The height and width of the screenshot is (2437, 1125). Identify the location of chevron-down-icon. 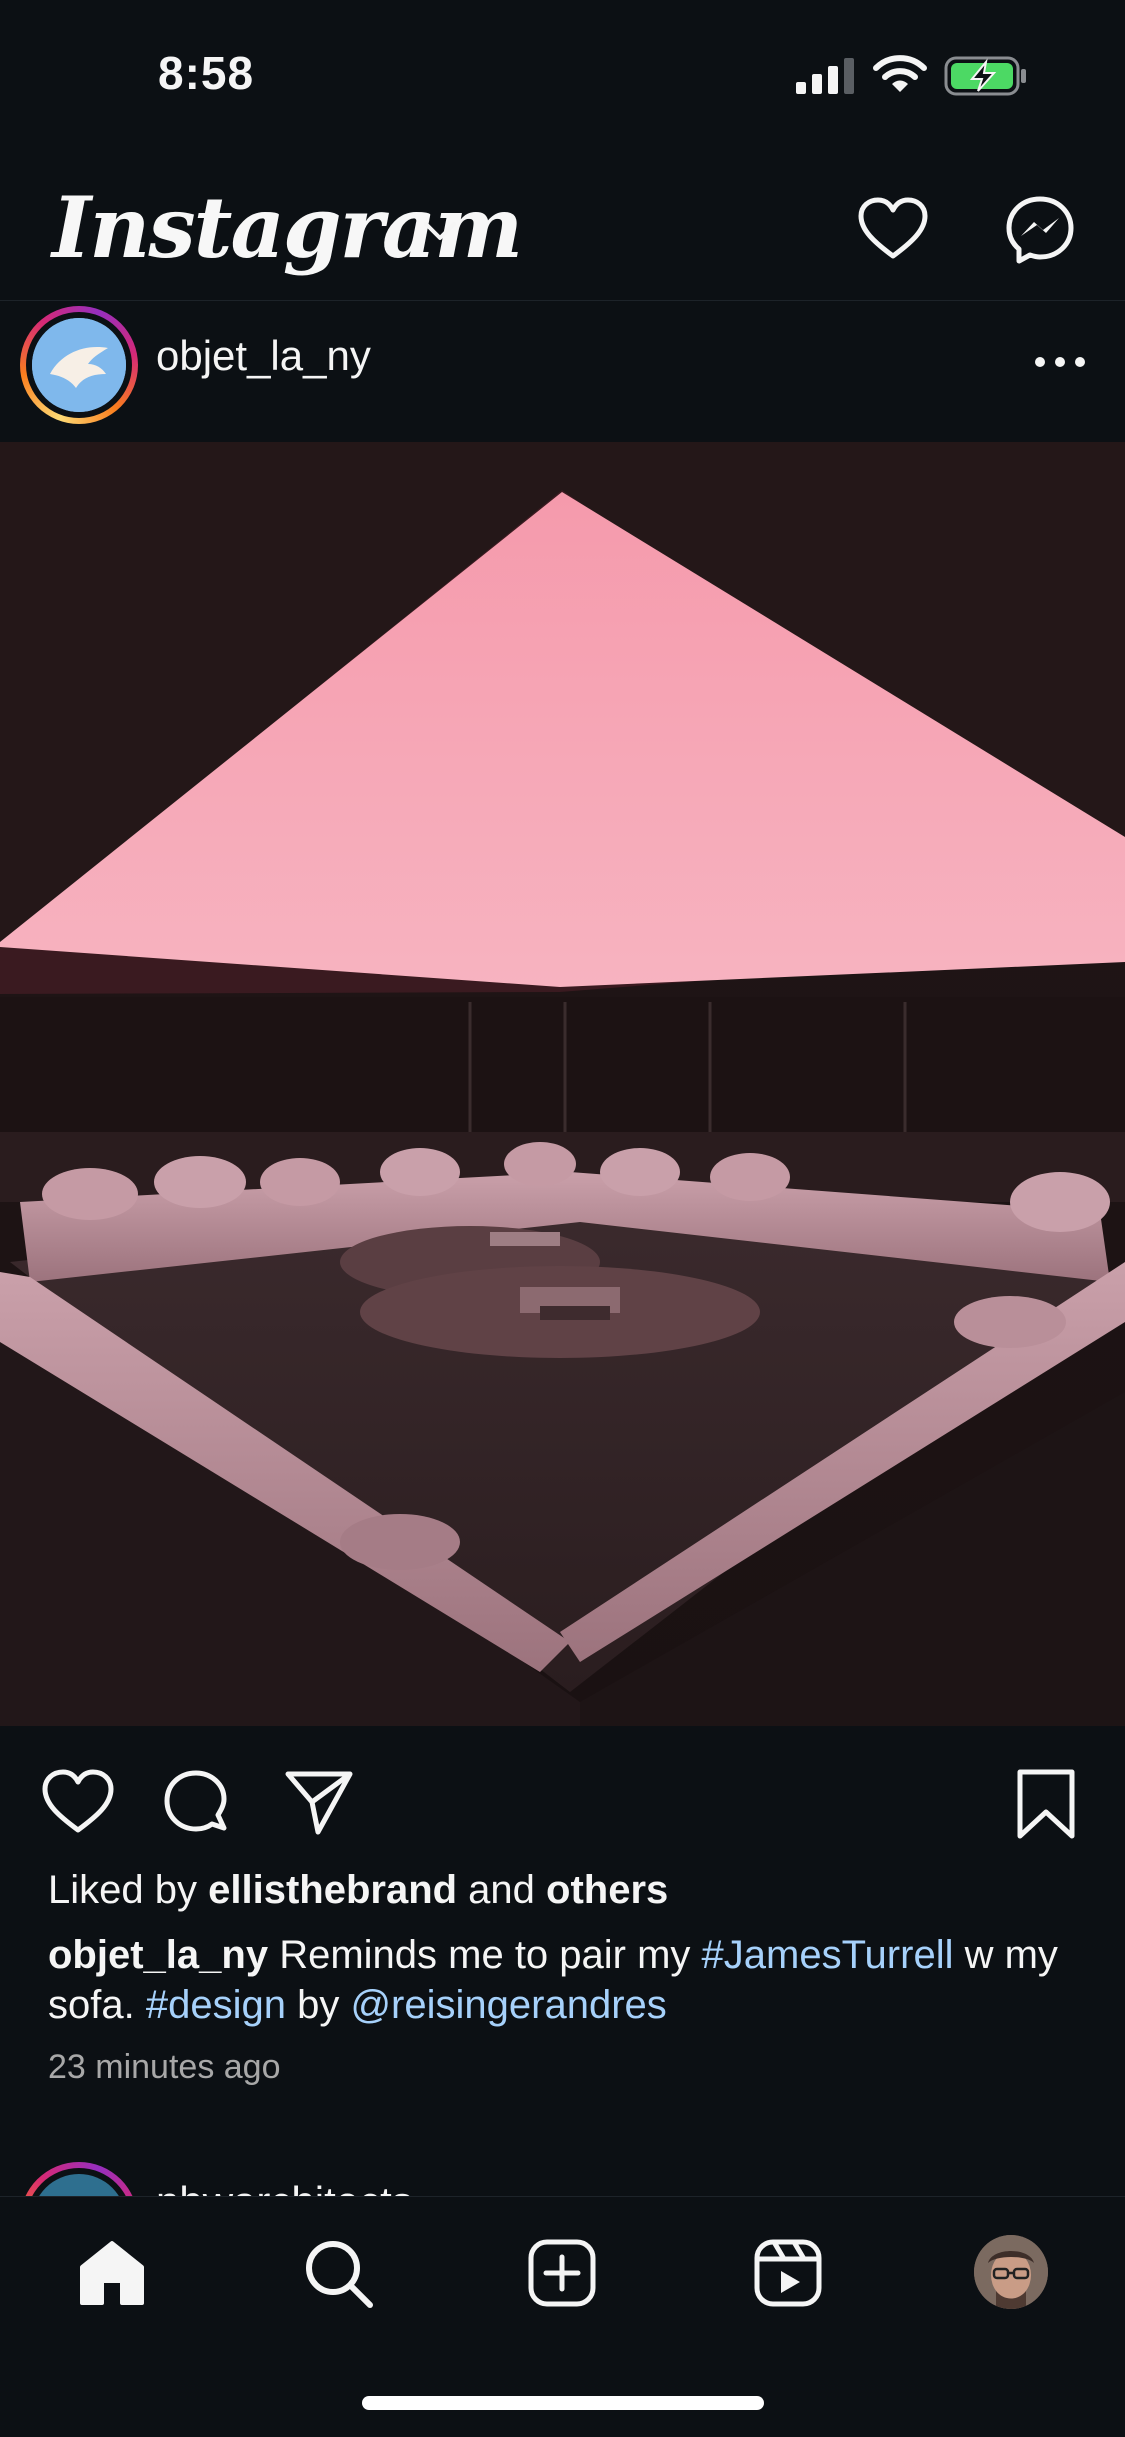
(440, 230).